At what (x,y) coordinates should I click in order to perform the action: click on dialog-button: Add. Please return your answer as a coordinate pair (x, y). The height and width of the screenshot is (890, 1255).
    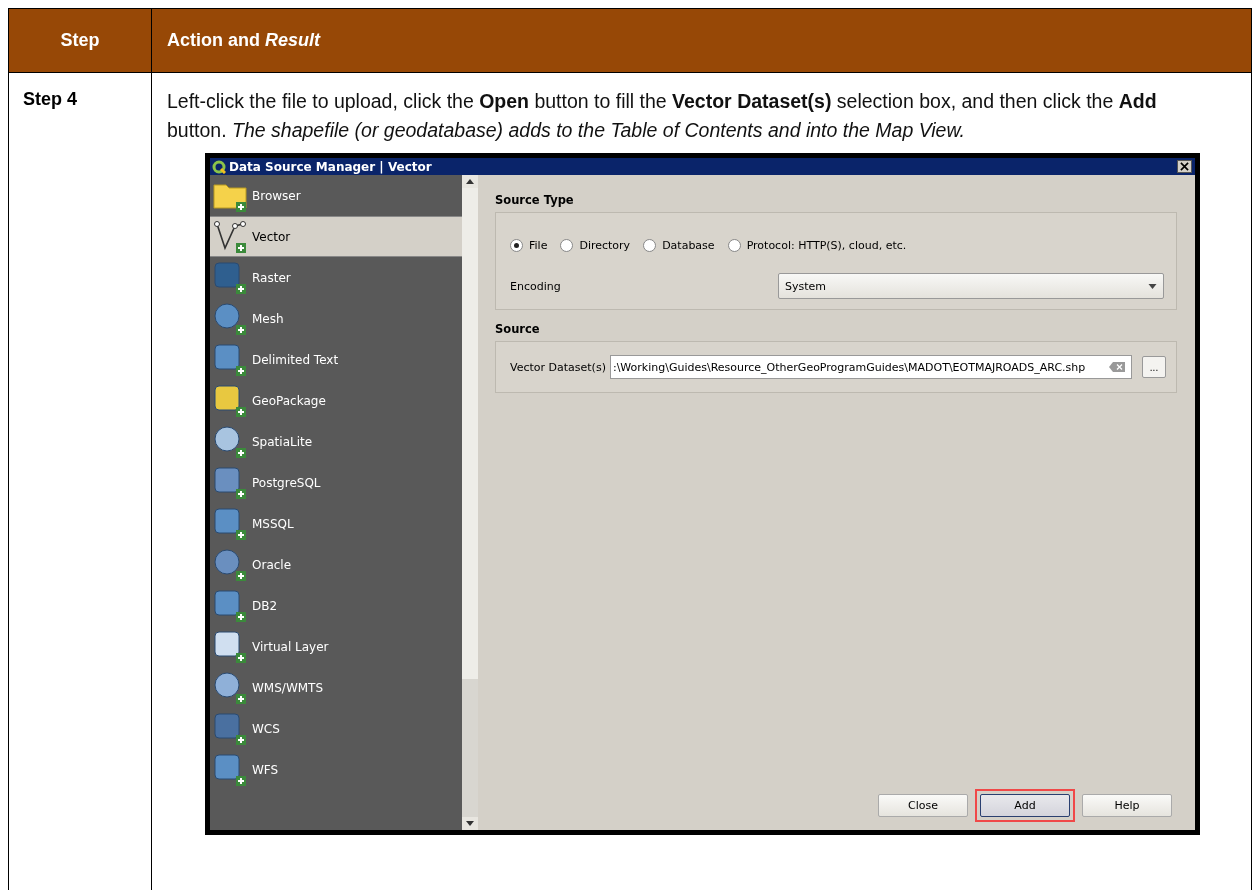
    Looking at the image, I should click on (1025, 805).